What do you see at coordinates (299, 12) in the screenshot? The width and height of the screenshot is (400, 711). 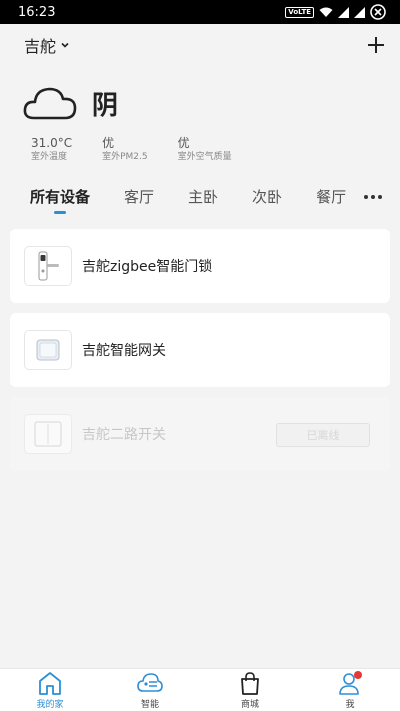 I see `volte-badge: VoLTE` at bounding box center [299, 12].